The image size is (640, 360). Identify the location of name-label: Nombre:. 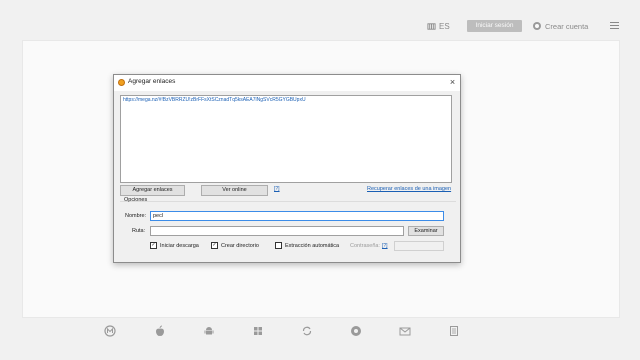
(136, 216).